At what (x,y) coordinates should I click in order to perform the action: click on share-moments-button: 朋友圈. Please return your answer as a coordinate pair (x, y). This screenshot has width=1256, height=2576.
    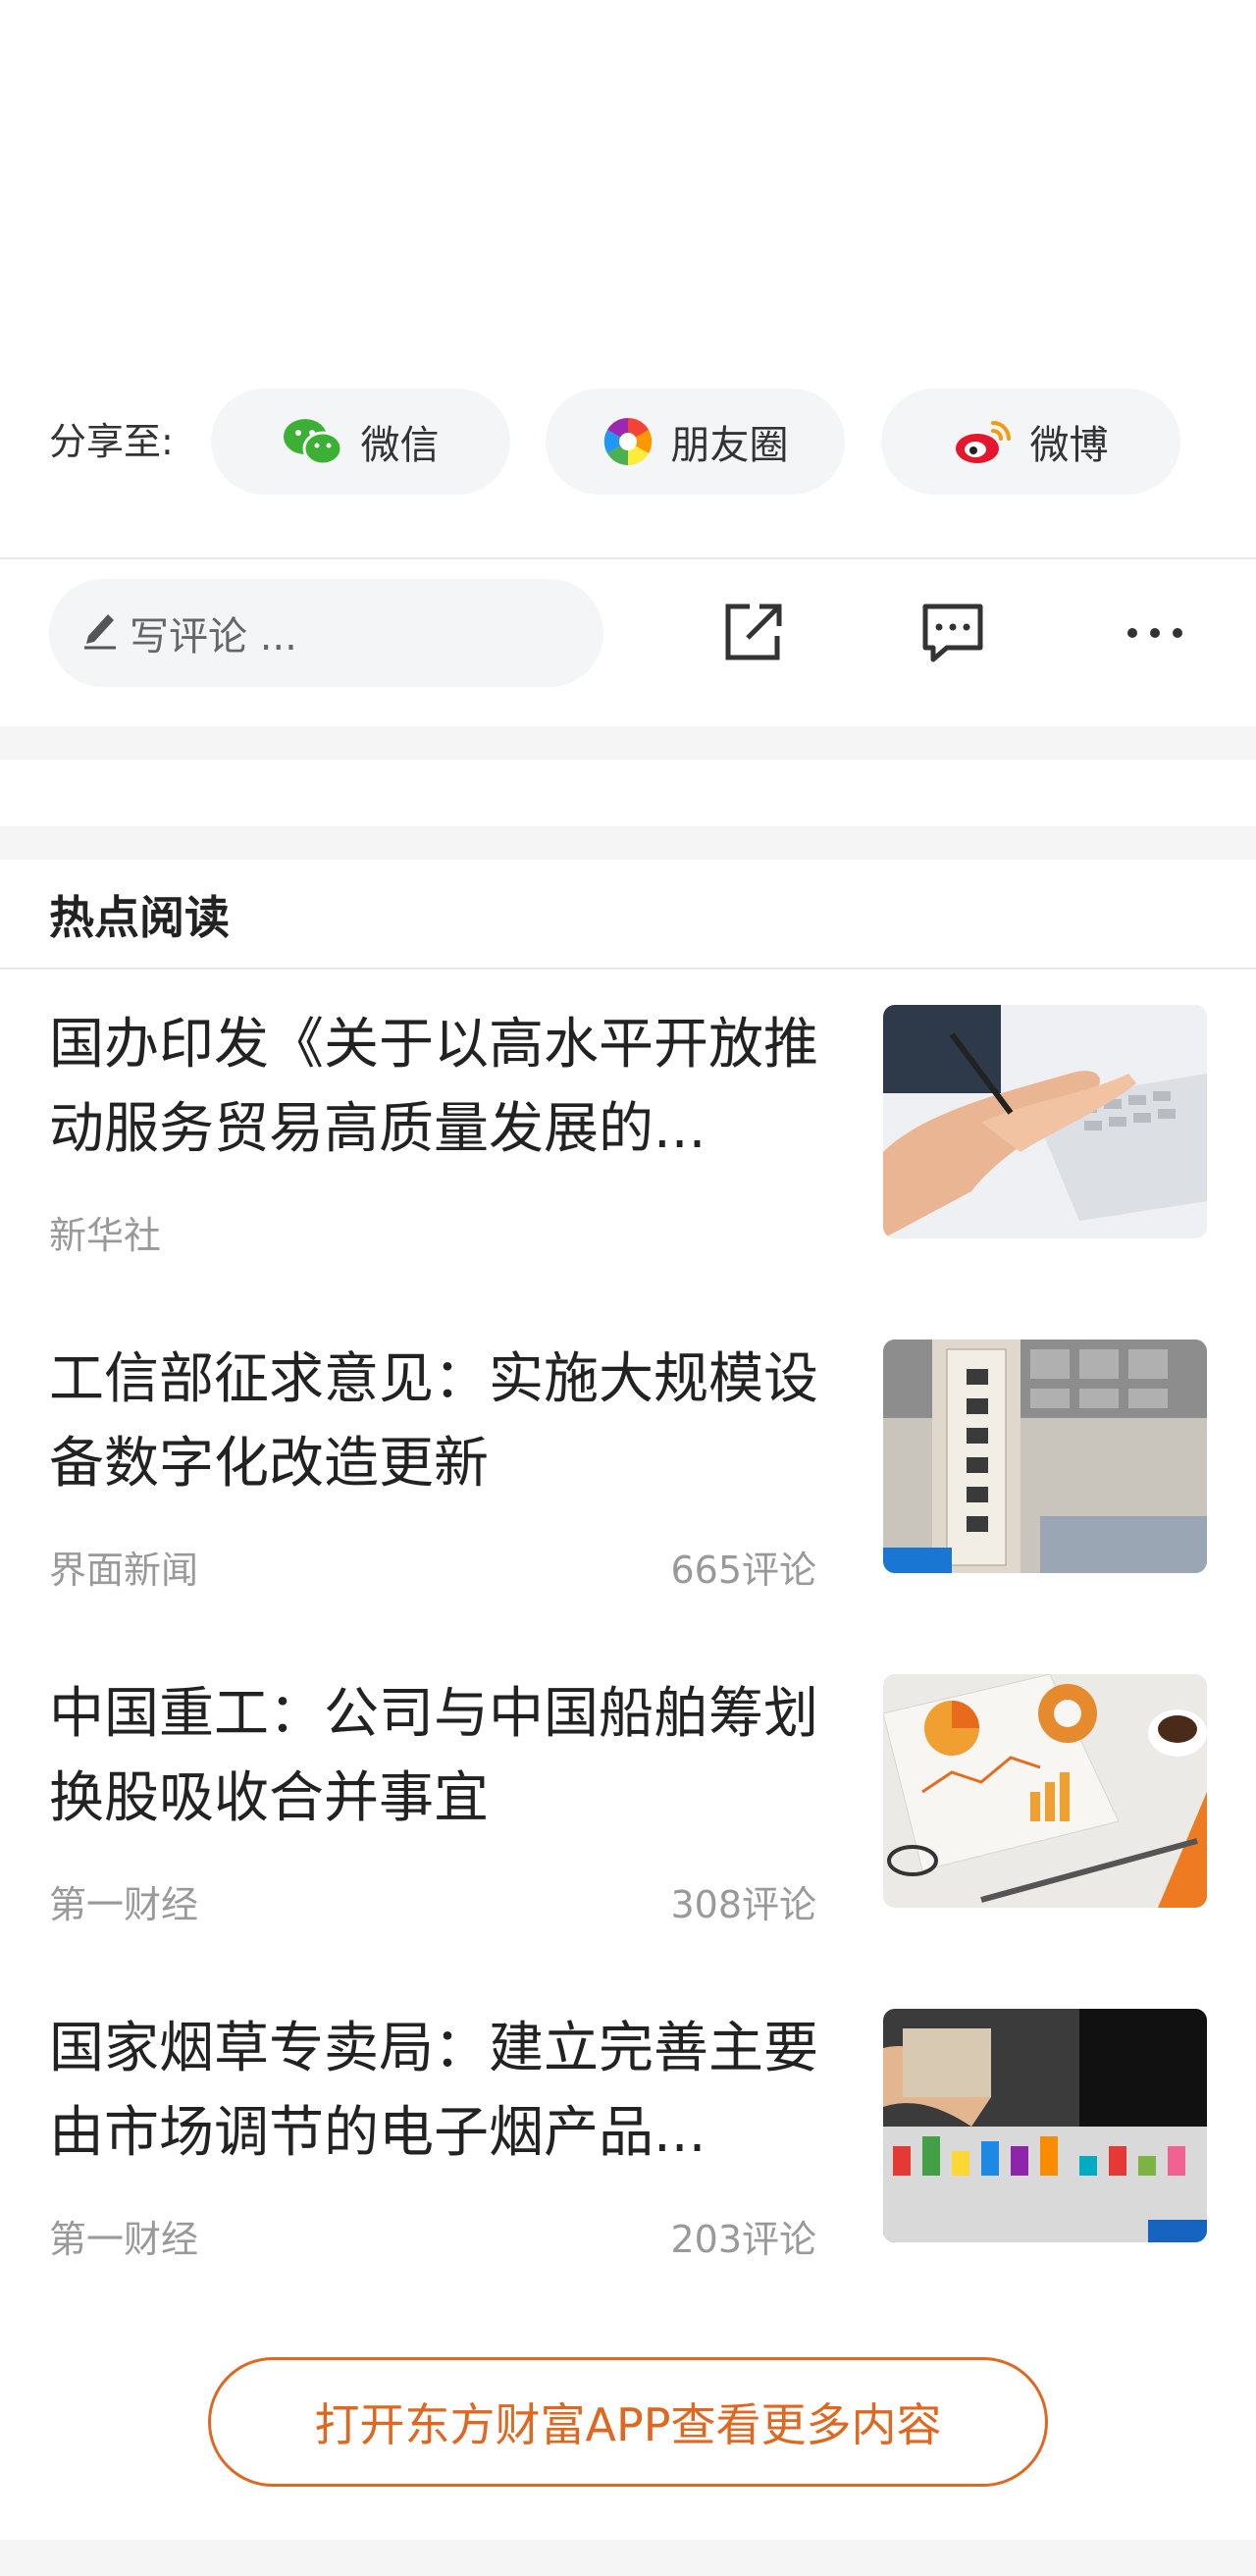
    Looking at the image, I should click on (695, 442).